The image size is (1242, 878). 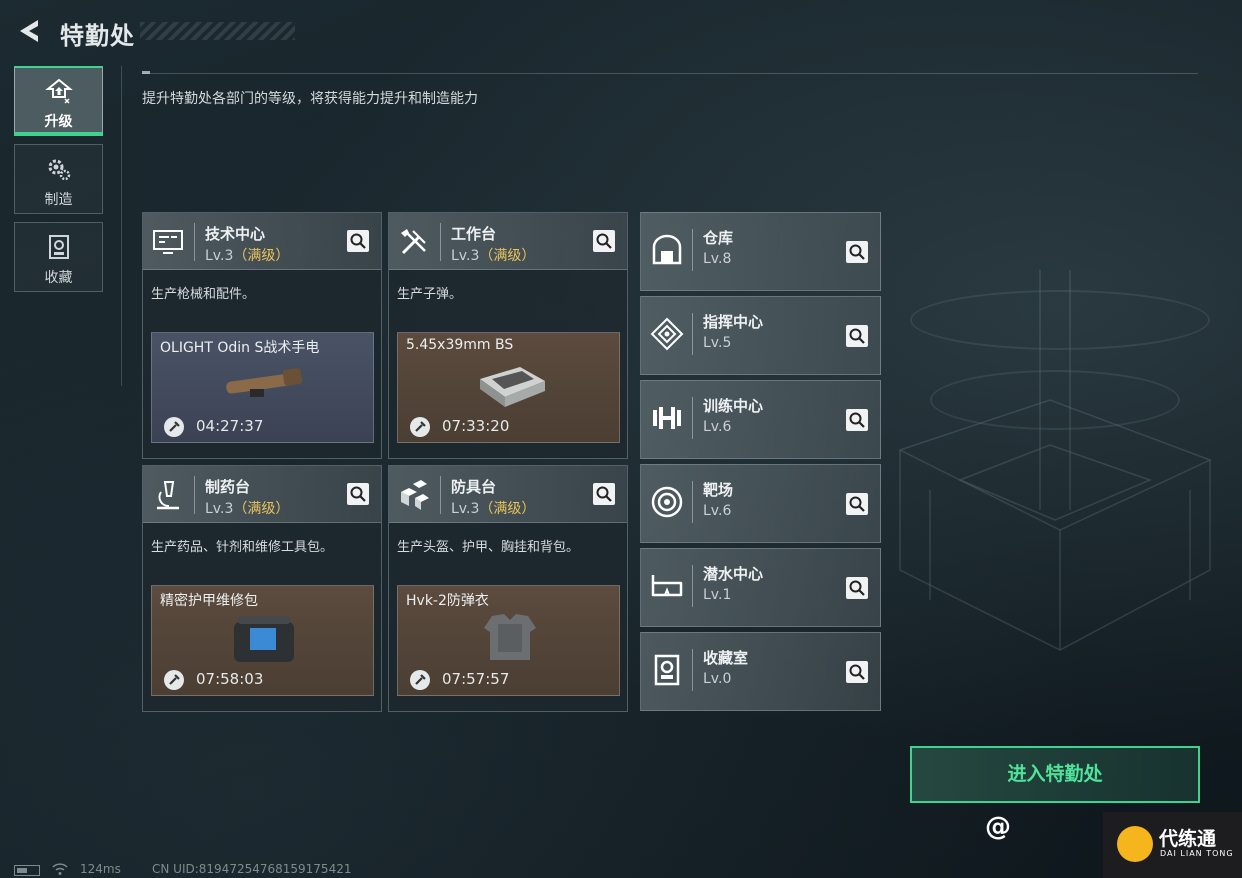 I want to click on item-name: Hvk-2防弹衣, so click(x=447, y=601).